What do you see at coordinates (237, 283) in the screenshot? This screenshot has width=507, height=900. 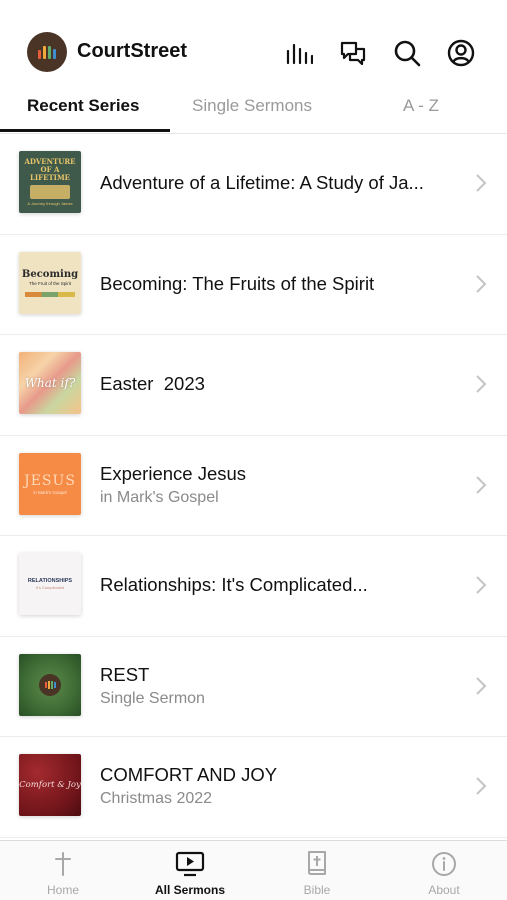 I see `series-title: Becoming: The Fruits of the Spirit` at bounding box center [237, 283].